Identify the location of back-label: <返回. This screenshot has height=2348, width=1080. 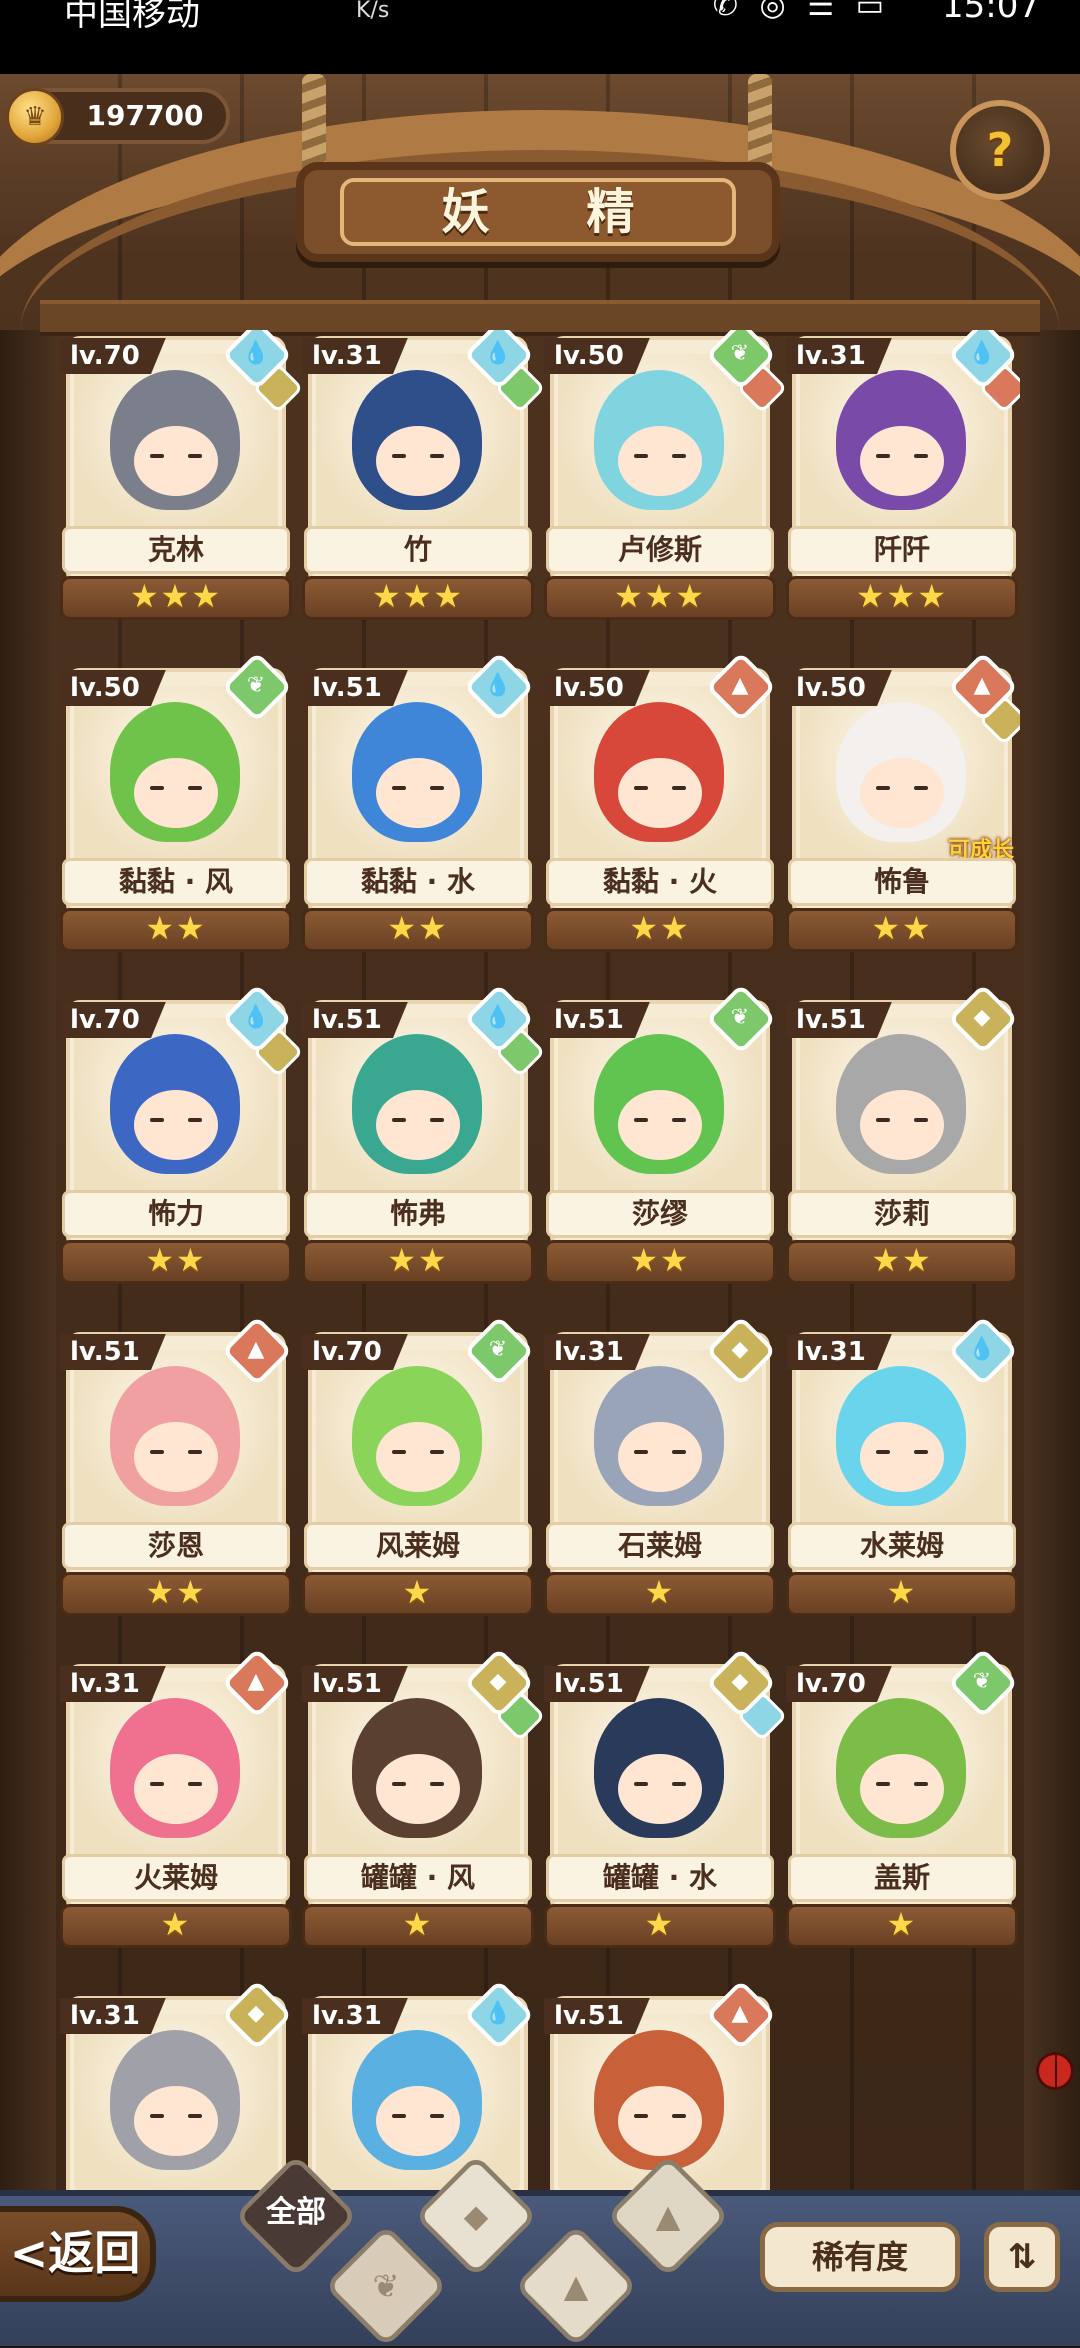
(75, 2253).